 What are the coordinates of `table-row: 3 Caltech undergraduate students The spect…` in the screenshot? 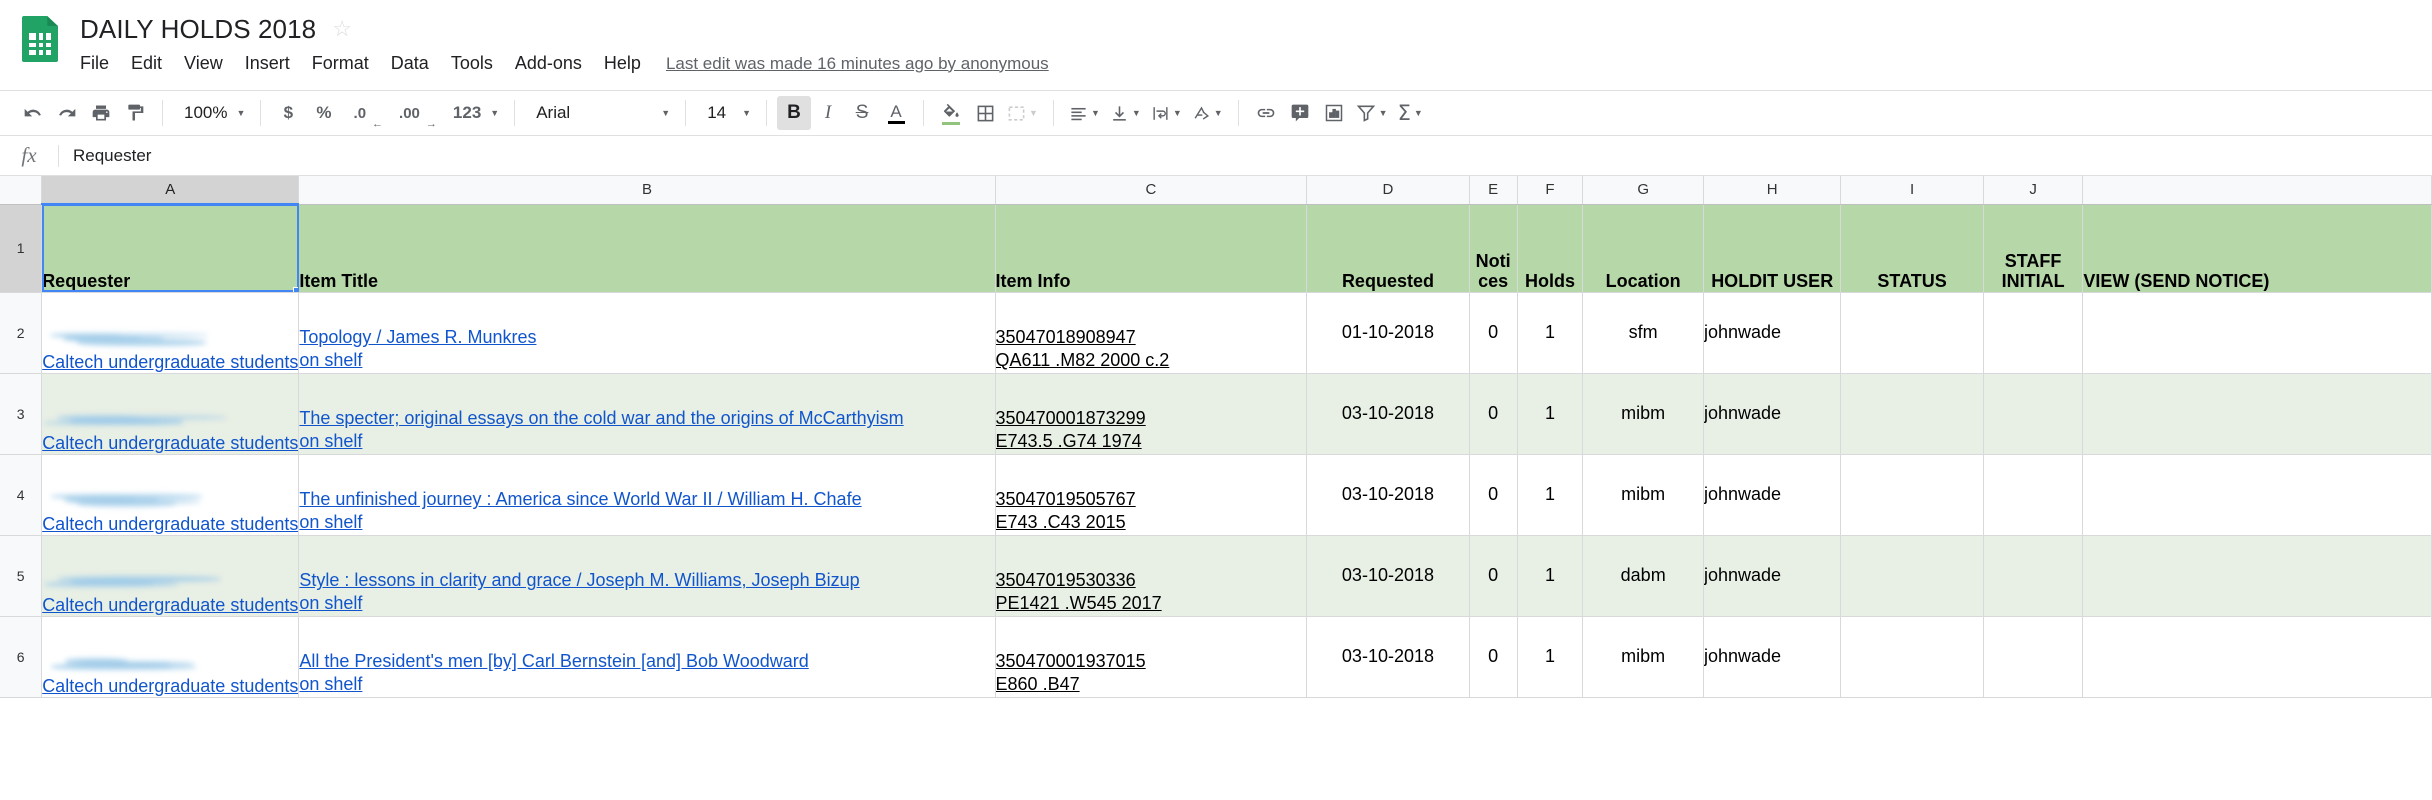 It's located at (1216, 414).